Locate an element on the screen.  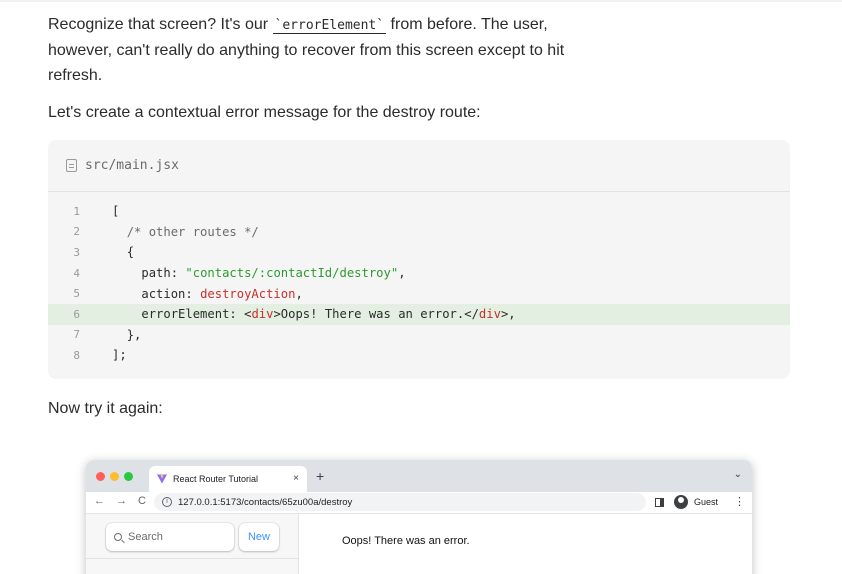
app-page: Search New Oops! There was an error. is located at coordinates (419, 544).